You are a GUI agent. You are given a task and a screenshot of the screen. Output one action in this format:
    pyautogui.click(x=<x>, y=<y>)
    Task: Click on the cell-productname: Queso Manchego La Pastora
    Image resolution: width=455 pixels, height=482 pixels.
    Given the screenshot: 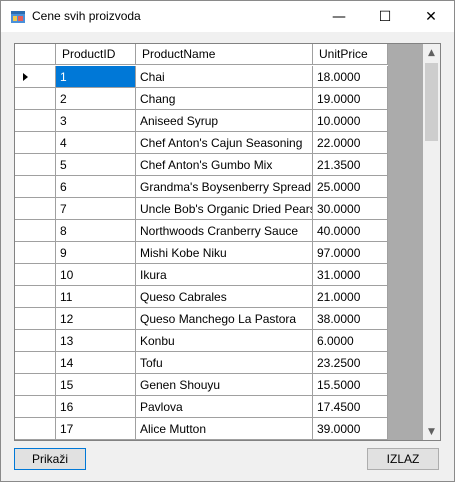 What is the action you would take?
    pyautogui.click(x=224, y=319)
    